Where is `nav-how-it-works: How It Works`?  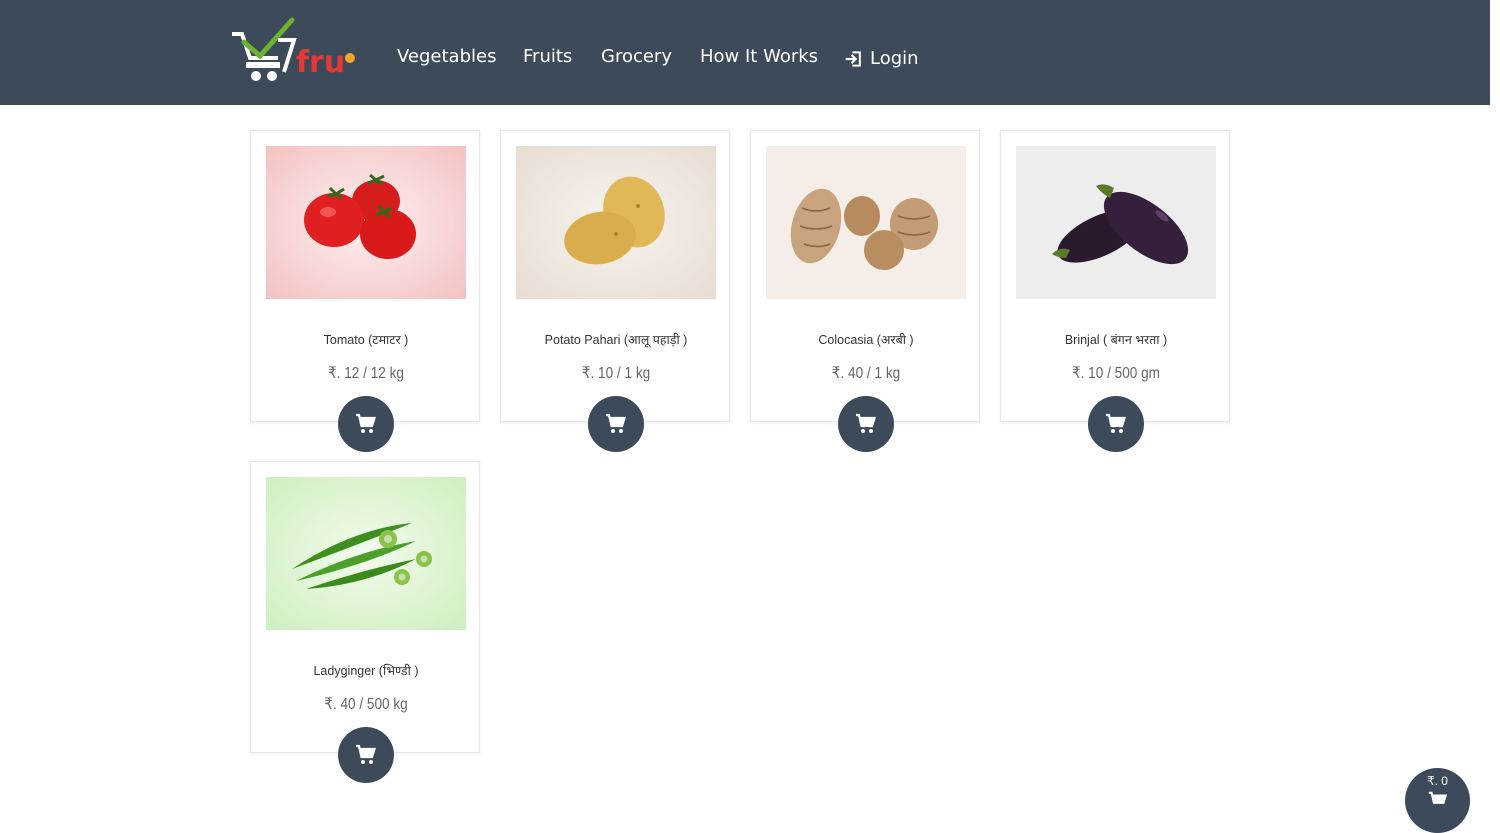 nav-how-it-works: How It Works is located at coordinates (759, 56).